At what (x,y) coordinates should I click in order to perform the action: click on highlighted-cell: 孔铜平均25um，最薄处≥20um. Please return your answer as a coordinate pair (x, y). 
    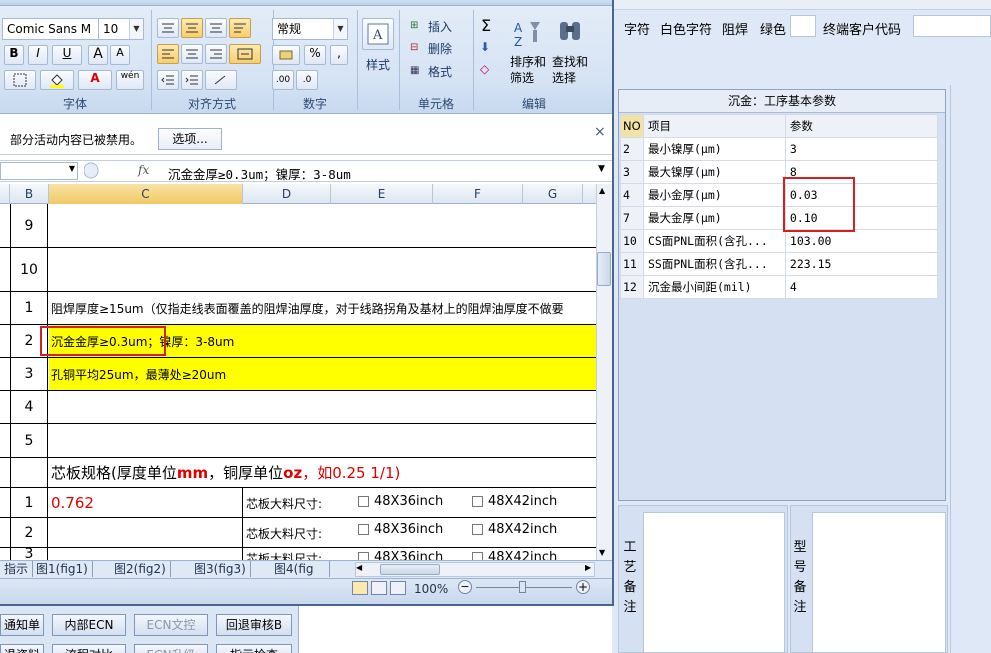
    Looking at the image, I should click on (322, 374).